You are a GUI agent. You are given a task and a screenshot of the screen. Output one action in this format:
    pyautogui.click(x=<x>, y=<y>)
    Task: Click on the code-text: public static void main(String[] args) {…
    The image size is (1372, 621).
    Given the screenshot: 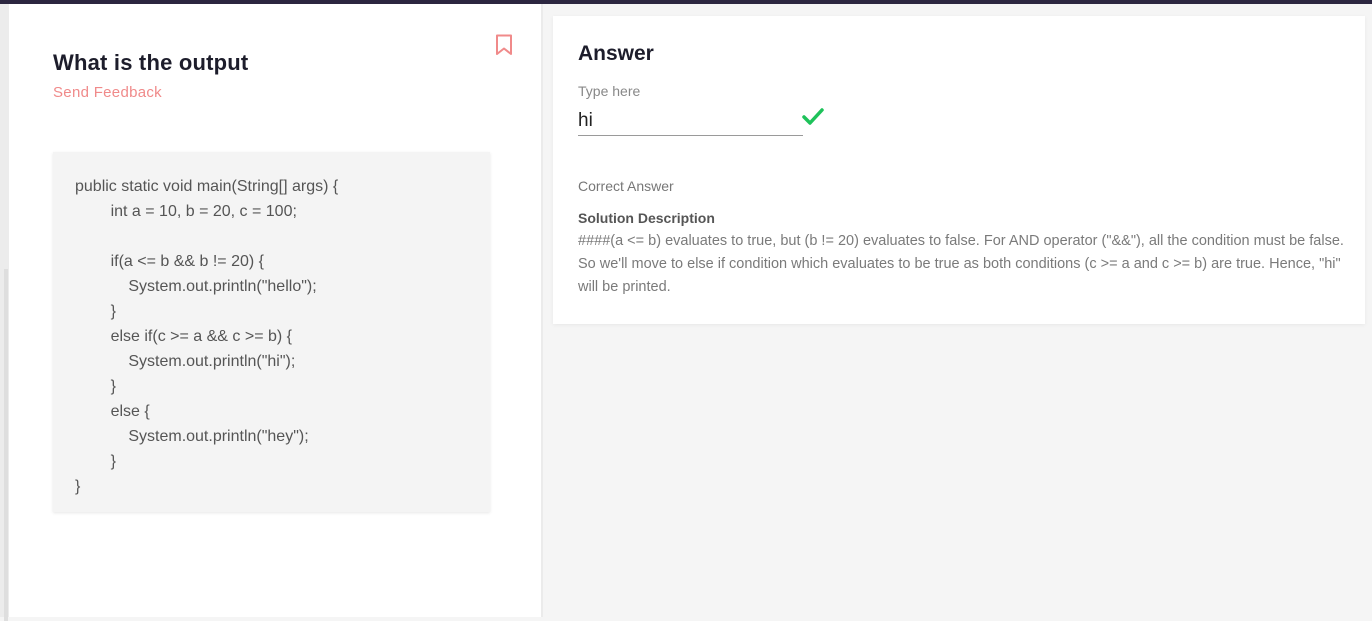 What is the action you would take?
    pyautogui.click(x=206, y=336)
    